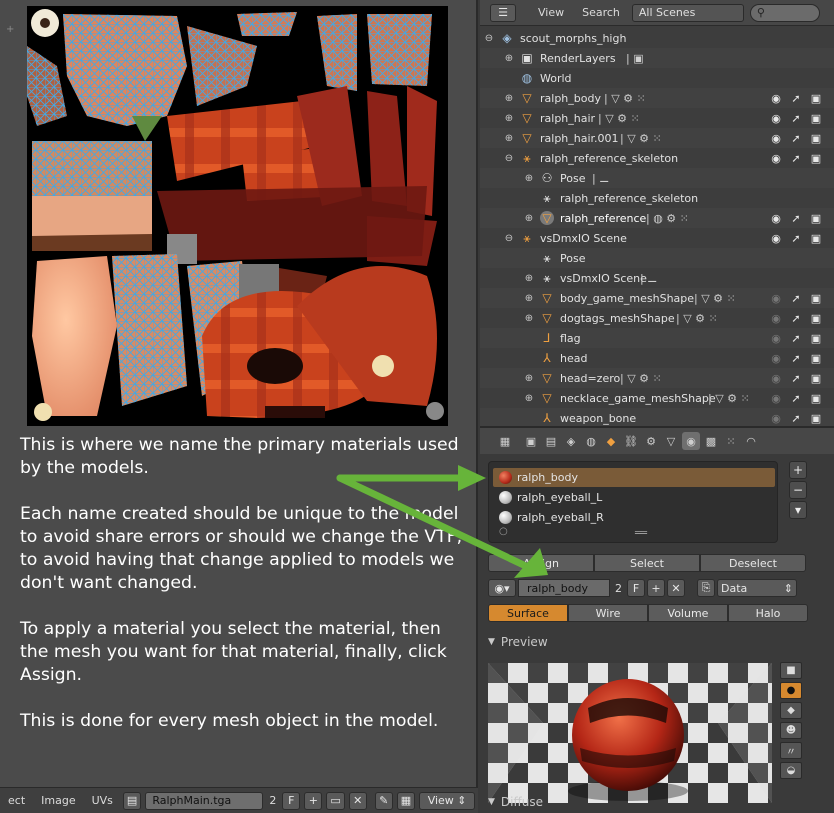  Describe the element at coordinates (634, 497) in the screenshot. I see `material-slot: ralph_eyeball_L` at that location.